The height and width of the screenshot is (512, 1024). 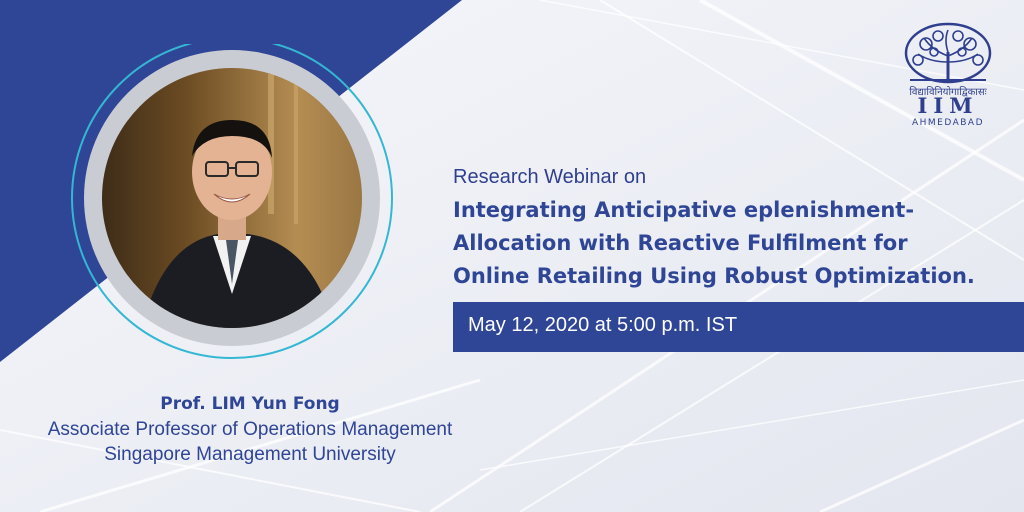 I want to click on event-date-banner: May 12, 2020 at 5:00 p.m. IST, so click(x=738, y=327).